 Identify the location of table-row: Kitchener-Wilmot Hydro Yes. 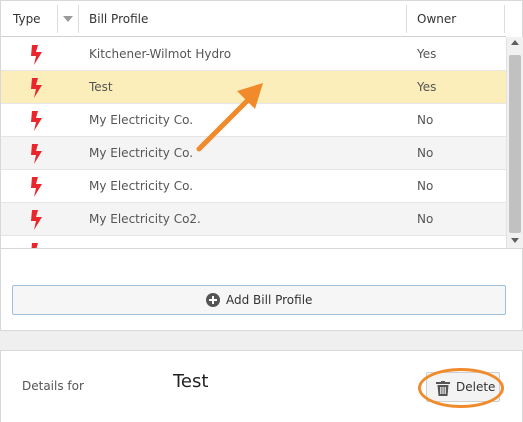
(253, 54).